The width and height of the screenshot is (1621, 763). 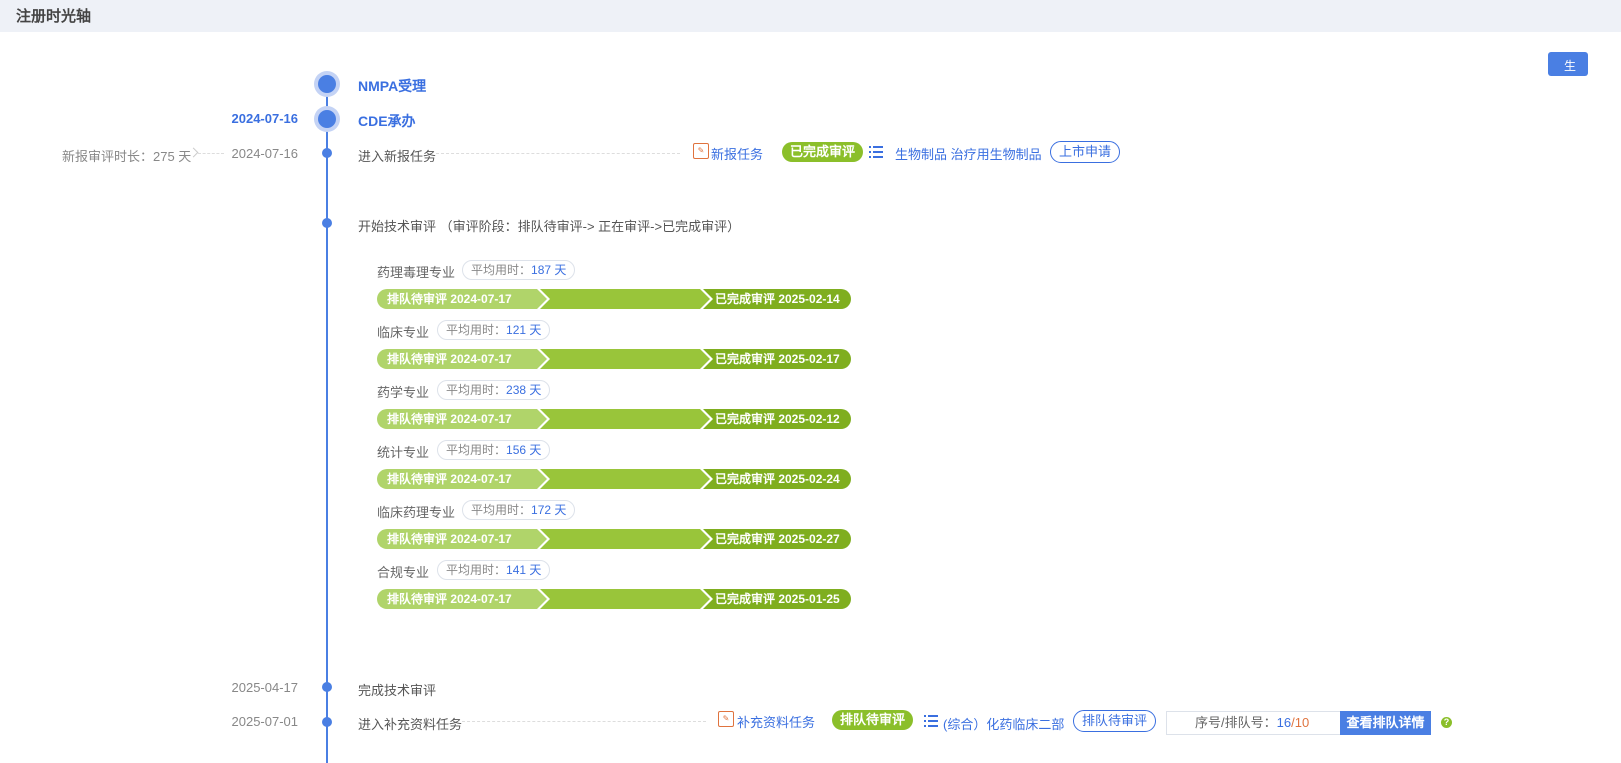 I want to click on review-progress-bar: 排队待审评 2024-07-17 已完成审评 2025-01-25, so click(x=614, y=599).